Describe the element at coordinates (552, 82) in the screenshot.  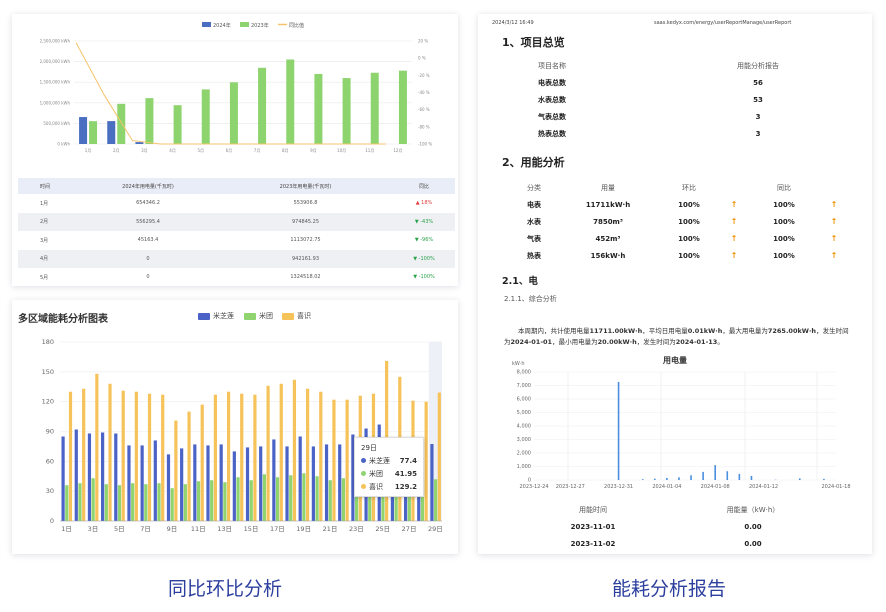
I see `overview-name: 电表总数` at that location.